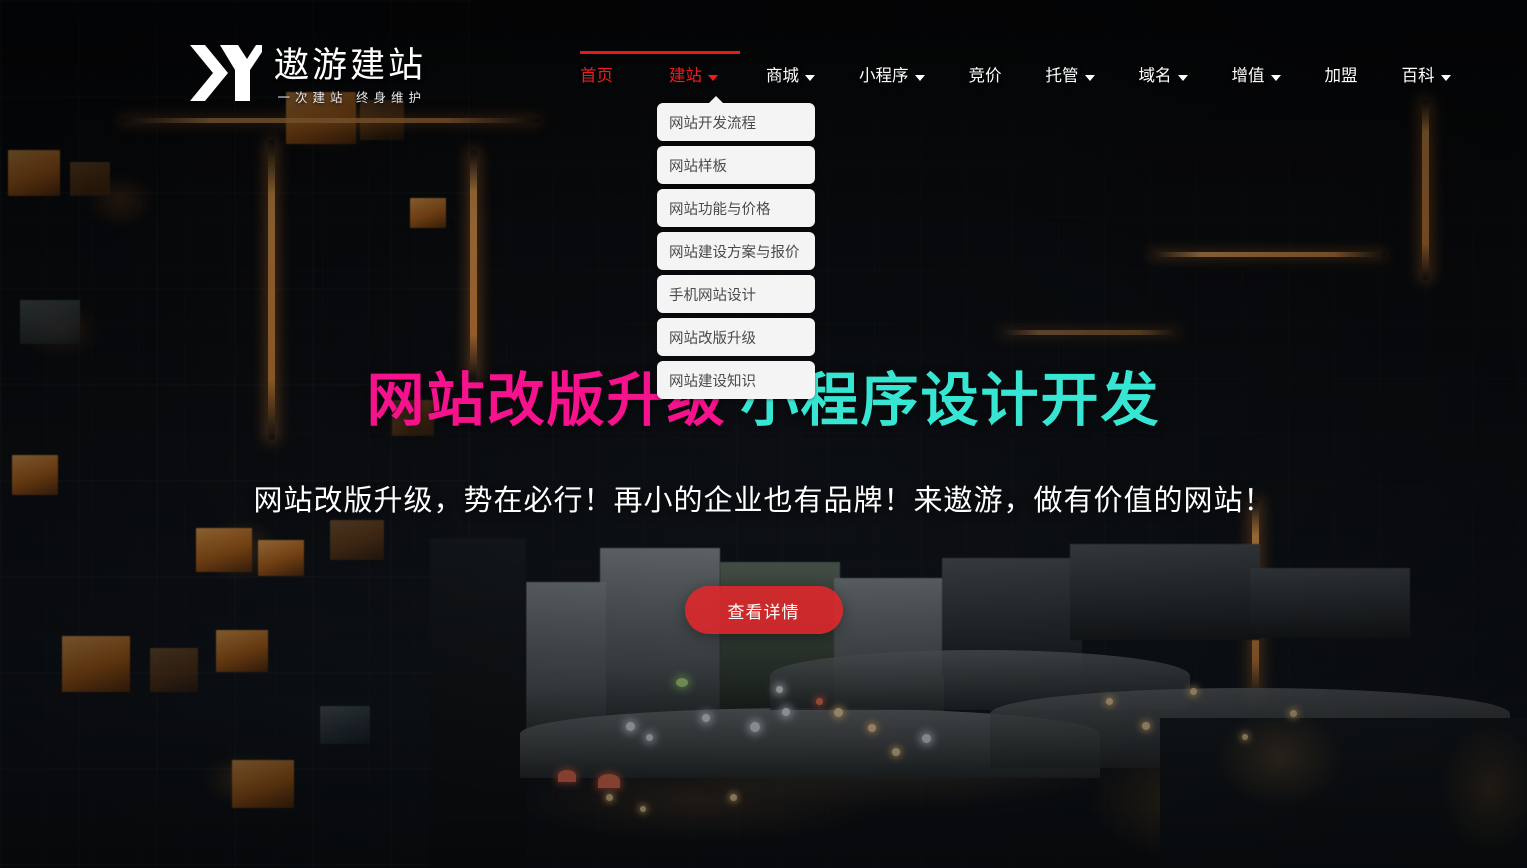 The height and width of the screenshot is (868, 1527). What do you see at coordinates (736, 122) in the screenshot?
I see `dropdown-item: 网站开发流程` at bounding box center [736, 122].